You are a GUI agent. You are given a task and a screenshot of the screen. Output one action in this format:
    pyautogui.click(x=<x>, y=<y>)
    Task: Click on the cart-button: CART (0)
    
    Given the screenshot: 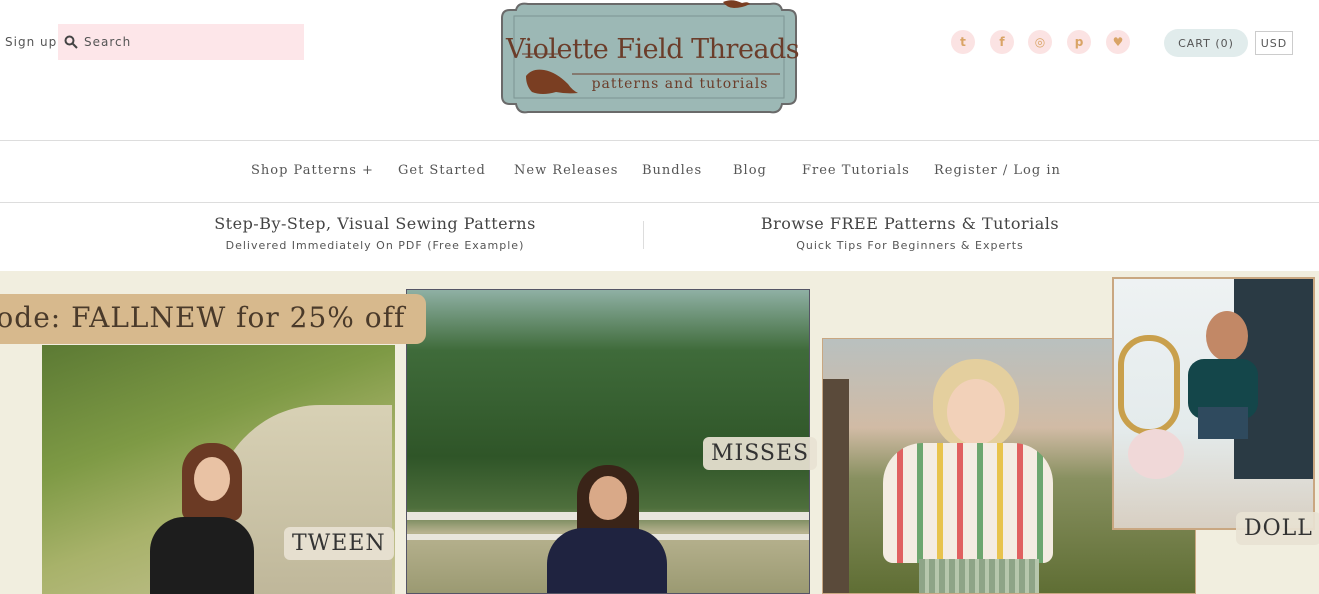 What is the action you would take?
    pyautogui.click(x=1206, y=43)
    